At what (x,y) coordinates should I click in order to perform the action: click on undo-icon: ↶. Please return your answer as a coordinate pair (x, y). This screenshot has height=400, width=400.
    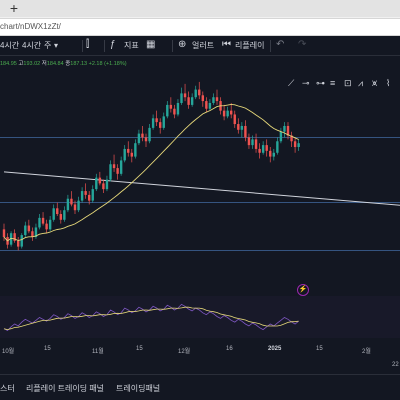
    Looking at the image, I should click on (280, 45).